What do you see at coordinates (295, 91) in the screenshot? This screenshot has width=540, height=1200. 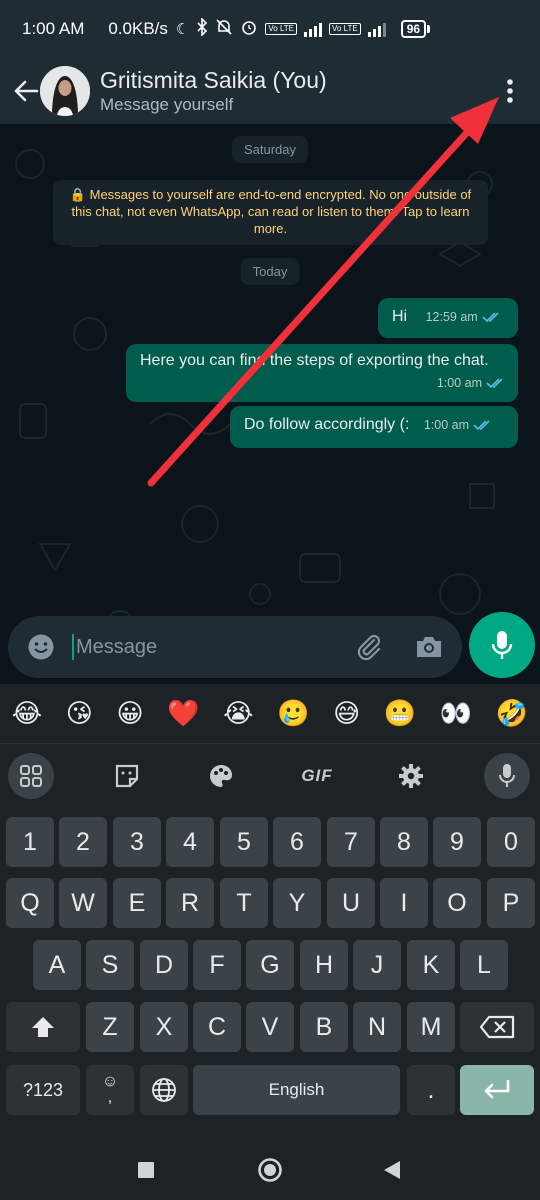 I see `contact-info: Gritismita Saikia (You) Message yourself` at bounding box center [295, 91].